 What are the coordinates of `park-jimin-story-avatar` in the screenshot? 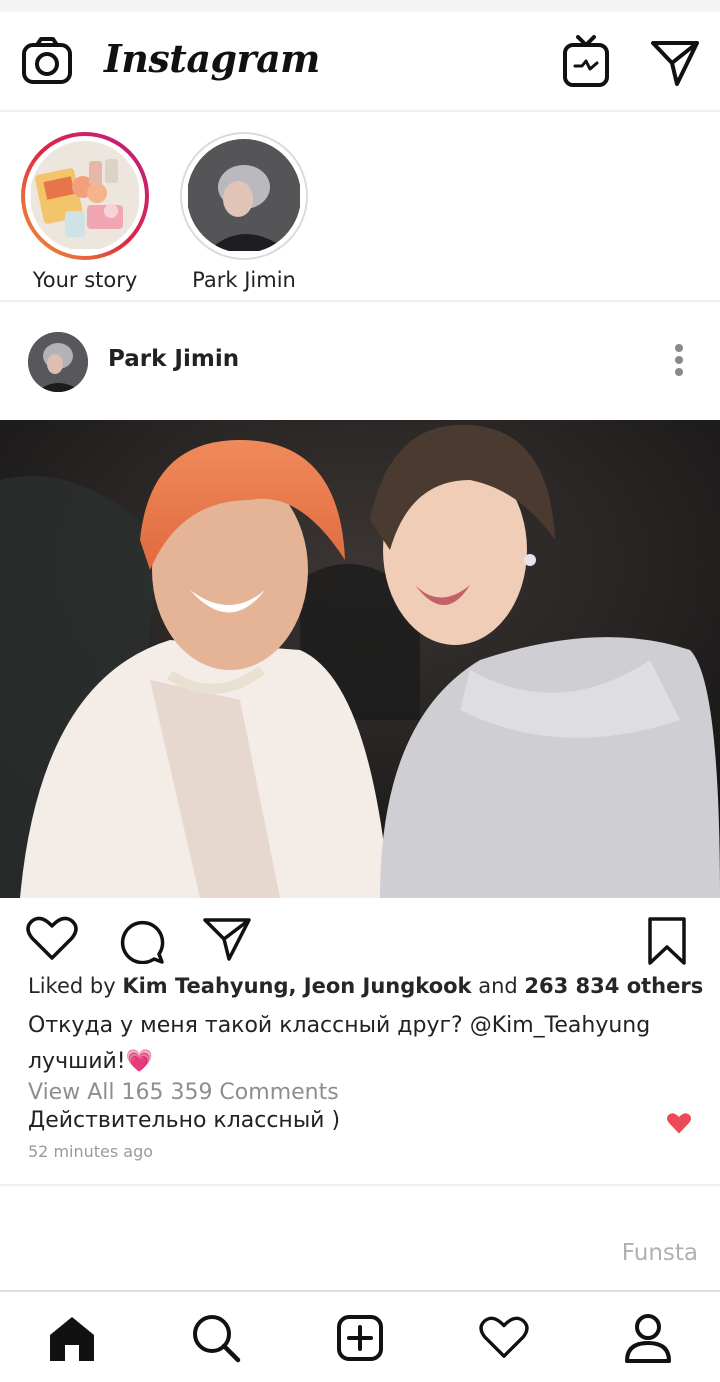 It's located at (244, 196).